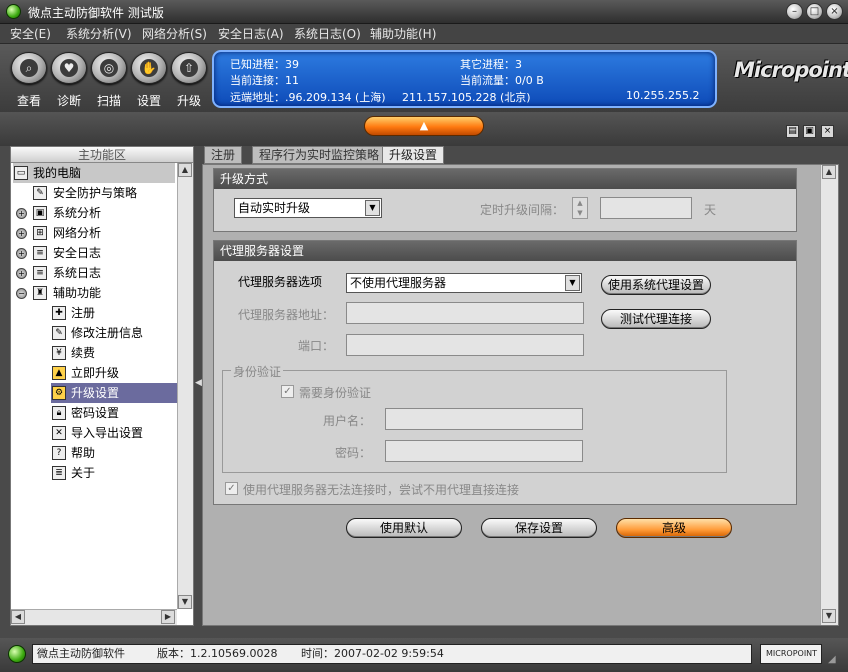  What do you see at coordinates (40, 193) in the screenshot?
I see `policy-icon: ✎` at bounding box center [40, 193].